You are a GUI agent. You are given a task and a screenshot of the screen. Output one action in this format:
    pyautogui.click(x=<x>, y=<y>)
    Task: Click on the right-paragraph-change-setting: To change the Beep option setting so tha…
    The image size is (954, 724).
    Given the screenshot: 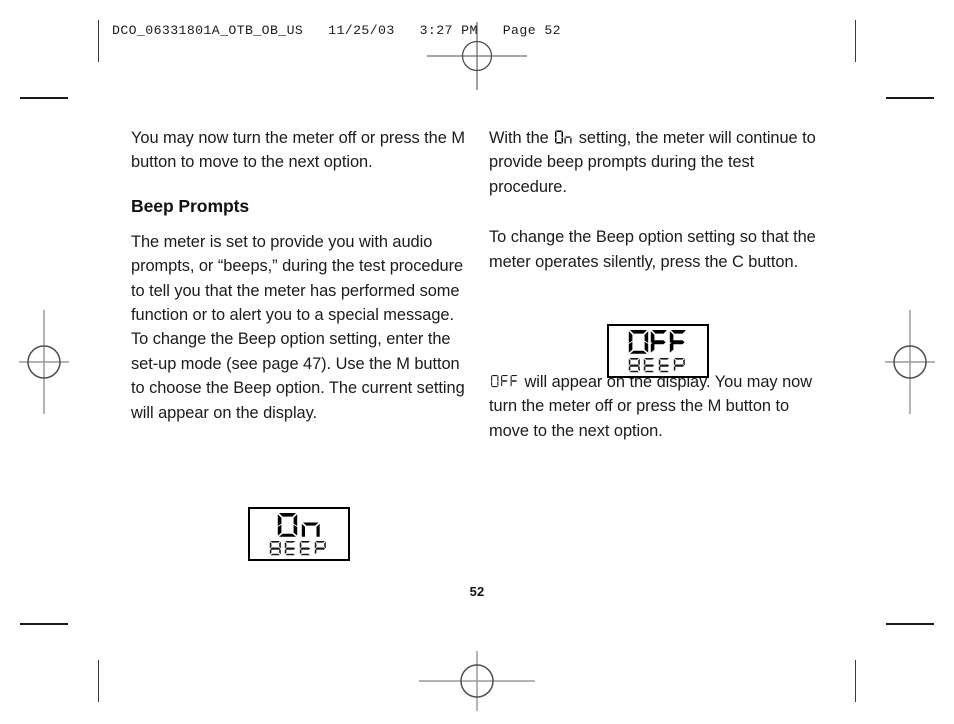 What is the action you would take?
    pyautogui.click(x=652, y=249)
    